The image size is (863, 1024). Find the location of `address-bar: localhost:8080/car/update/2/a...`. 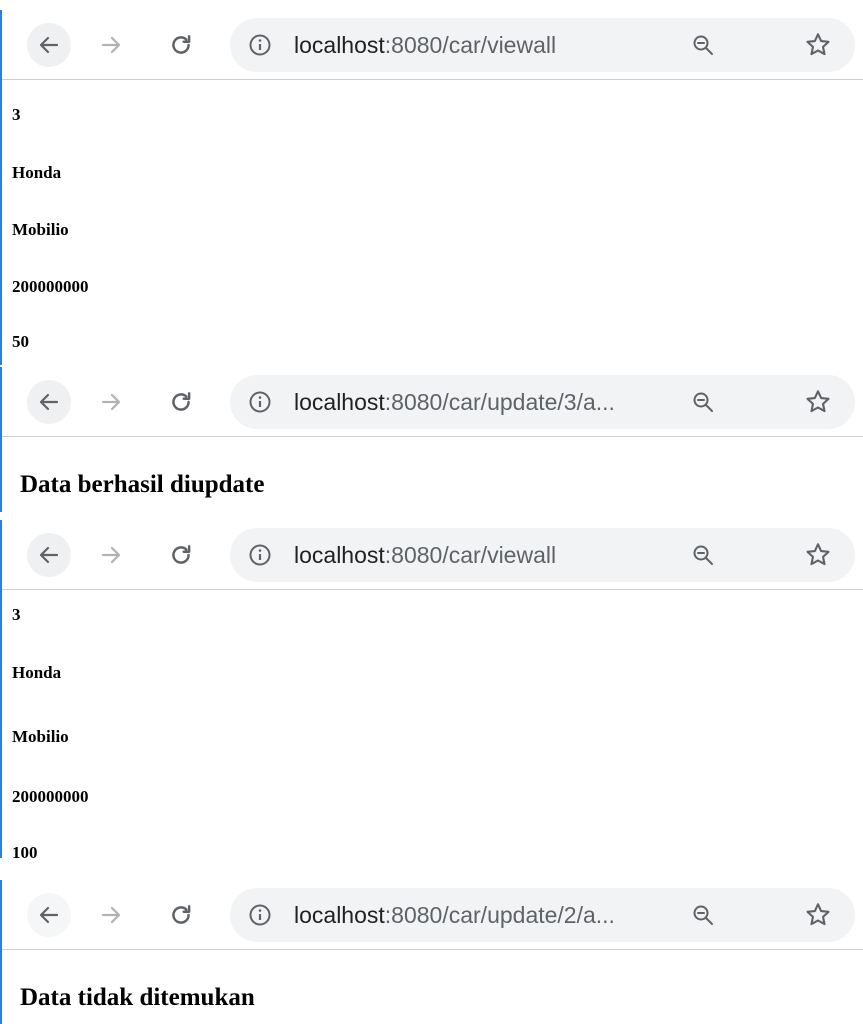

address-bar: localhost:8080/car/update/2/a... is located at coordinates (542, 915).